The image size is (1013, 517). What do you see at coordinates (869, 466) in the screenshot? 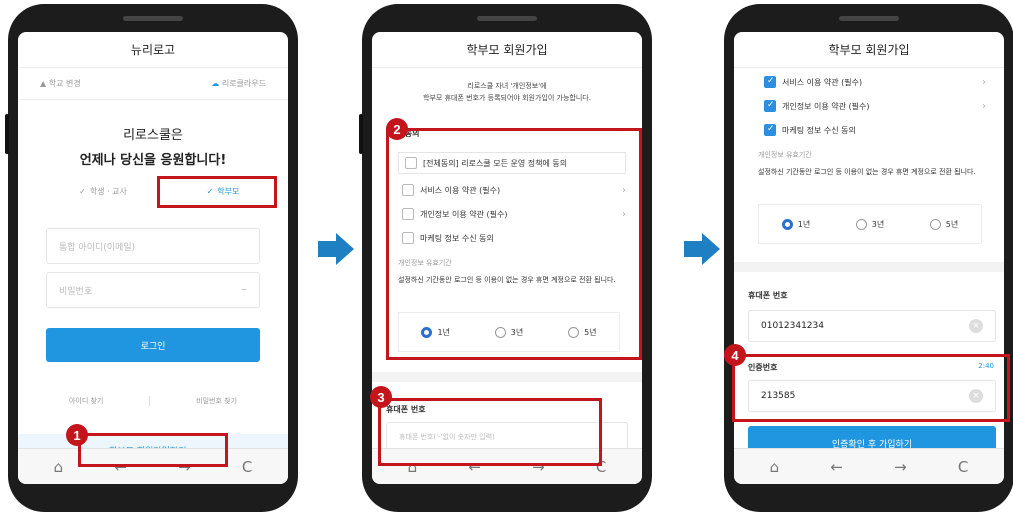
I see `browser-nav: ⌂ ← → C` at bounding box center [869, 466].